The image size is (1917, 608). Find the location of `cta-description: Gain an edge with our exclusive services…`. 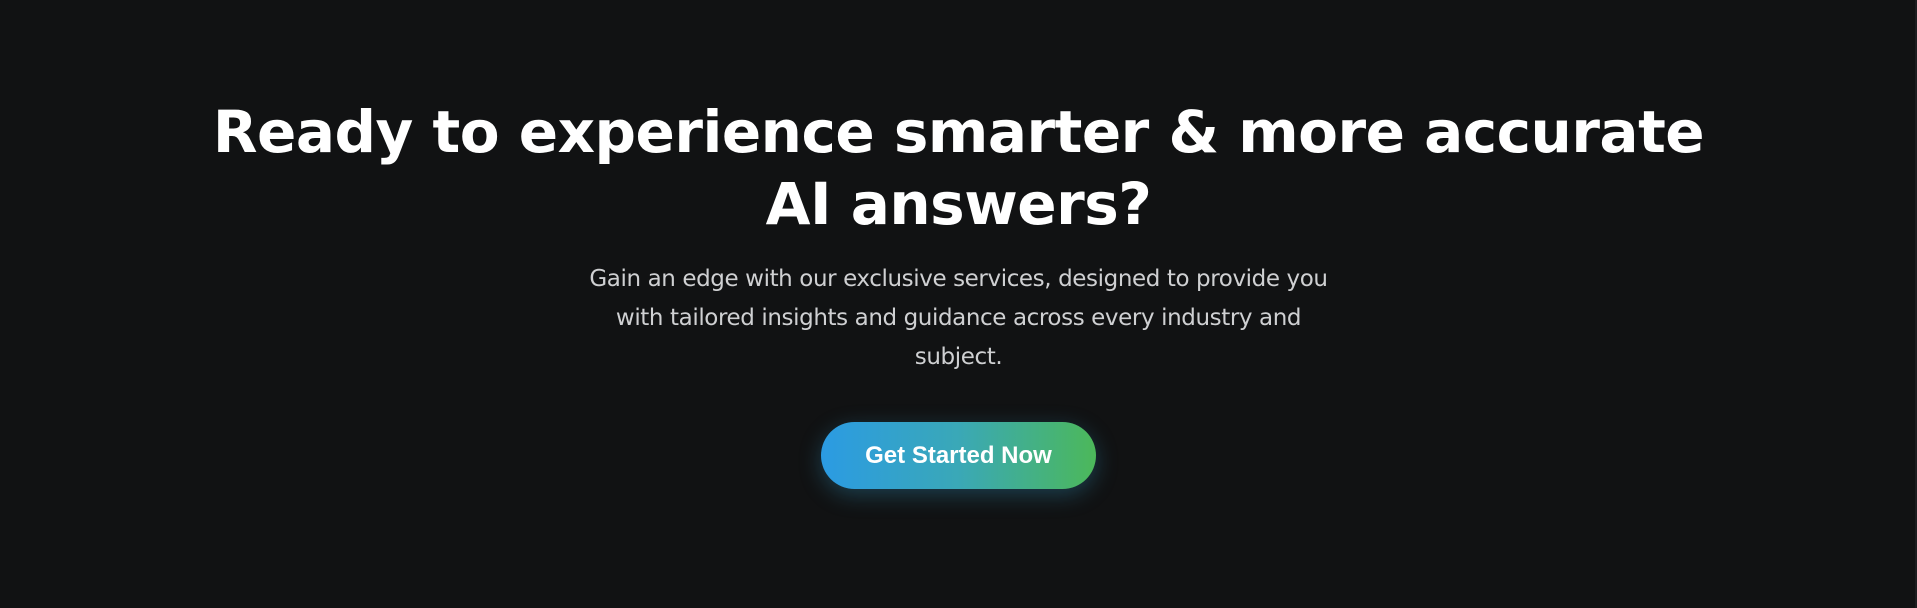

cta-description: Gain an edge with our exclusive services… is located at coordinates (958, 318).